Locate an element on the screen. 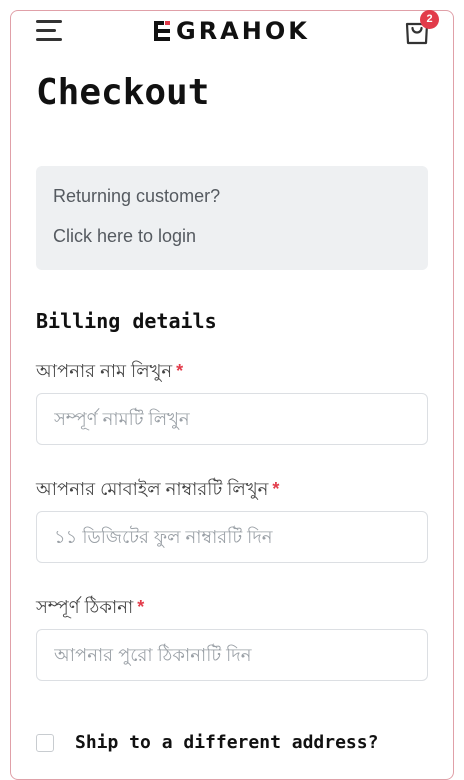 The height and width of the screenshot is (780, 464). returning-customer-prompt: Returning customer? is located at coordinates (137, 196).